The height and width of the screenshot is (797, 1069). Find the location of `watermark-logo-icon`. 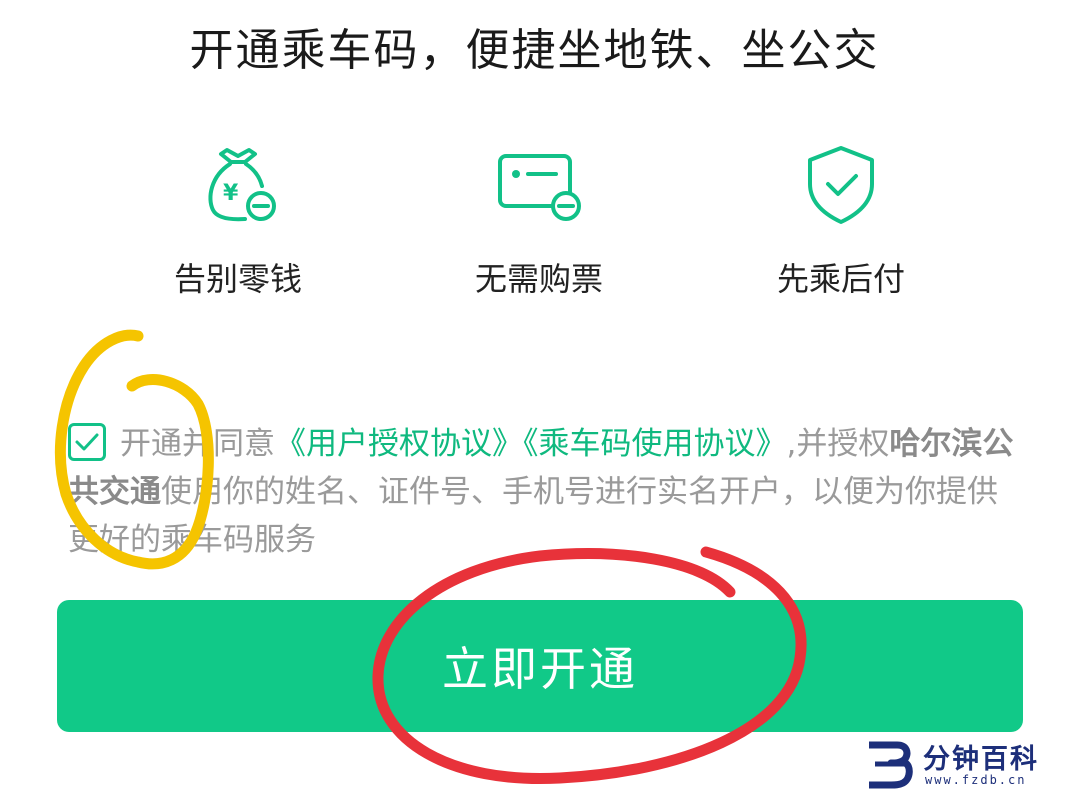

watermark-logo-icon is located at coordinates (891, 765).